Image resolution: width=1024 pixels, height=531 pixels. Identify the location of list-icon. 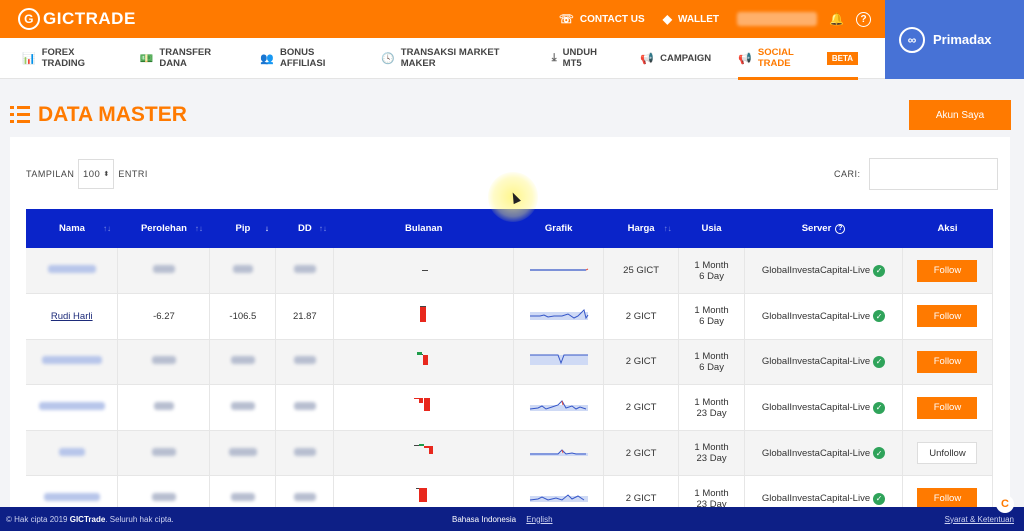
(20, 115).